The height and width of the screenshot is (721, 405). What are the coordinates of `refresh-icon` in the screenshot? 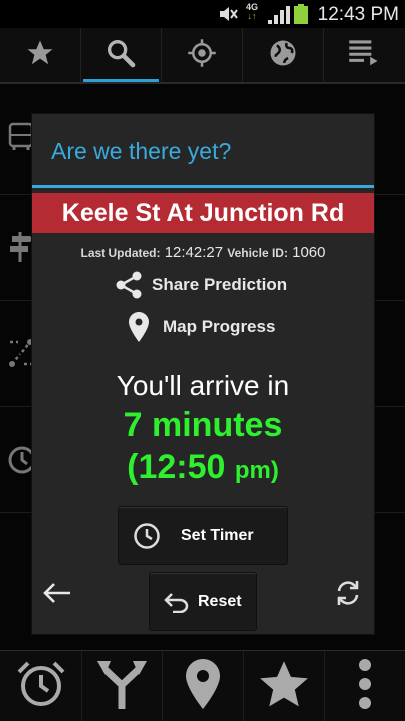 It's located at (348, 595).